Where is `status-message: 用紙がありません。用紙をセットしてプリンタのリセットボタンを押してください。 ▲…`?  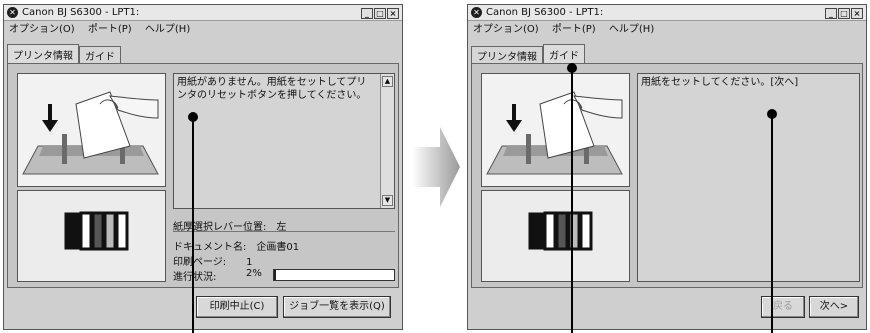
status-message: 用紙がありません。用紙をセットしてプリンタのリセットボタンを押してください。 ▲… is located at coordinates (284, 141).